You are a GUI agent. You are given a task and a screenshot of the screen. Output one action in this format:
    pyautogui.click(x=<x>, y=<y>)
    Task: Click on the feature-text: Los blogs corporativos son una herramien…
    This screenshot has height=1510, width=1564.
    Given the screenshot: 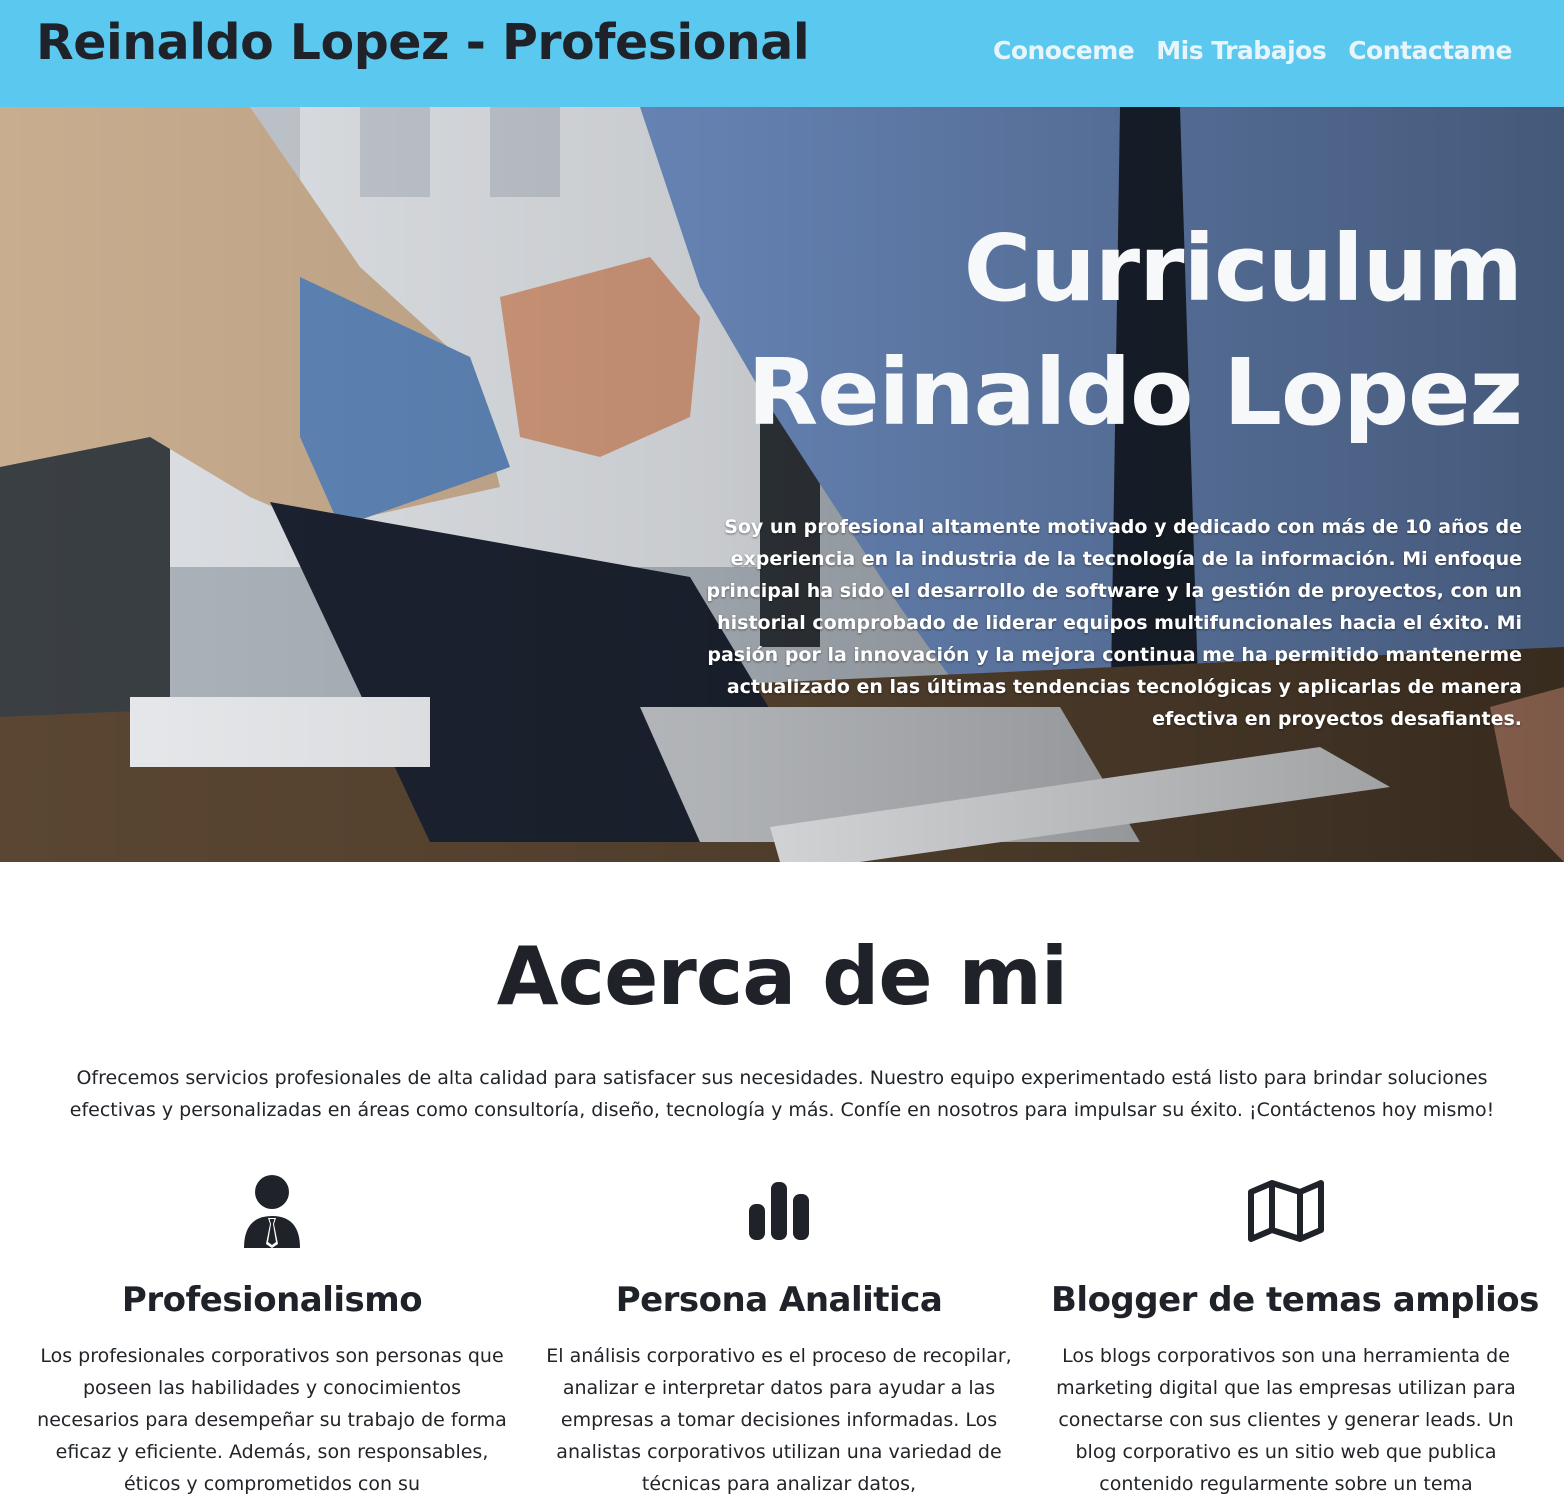 What is the action you would take?
    pyautogui.click(x=1286, y=1420)
    